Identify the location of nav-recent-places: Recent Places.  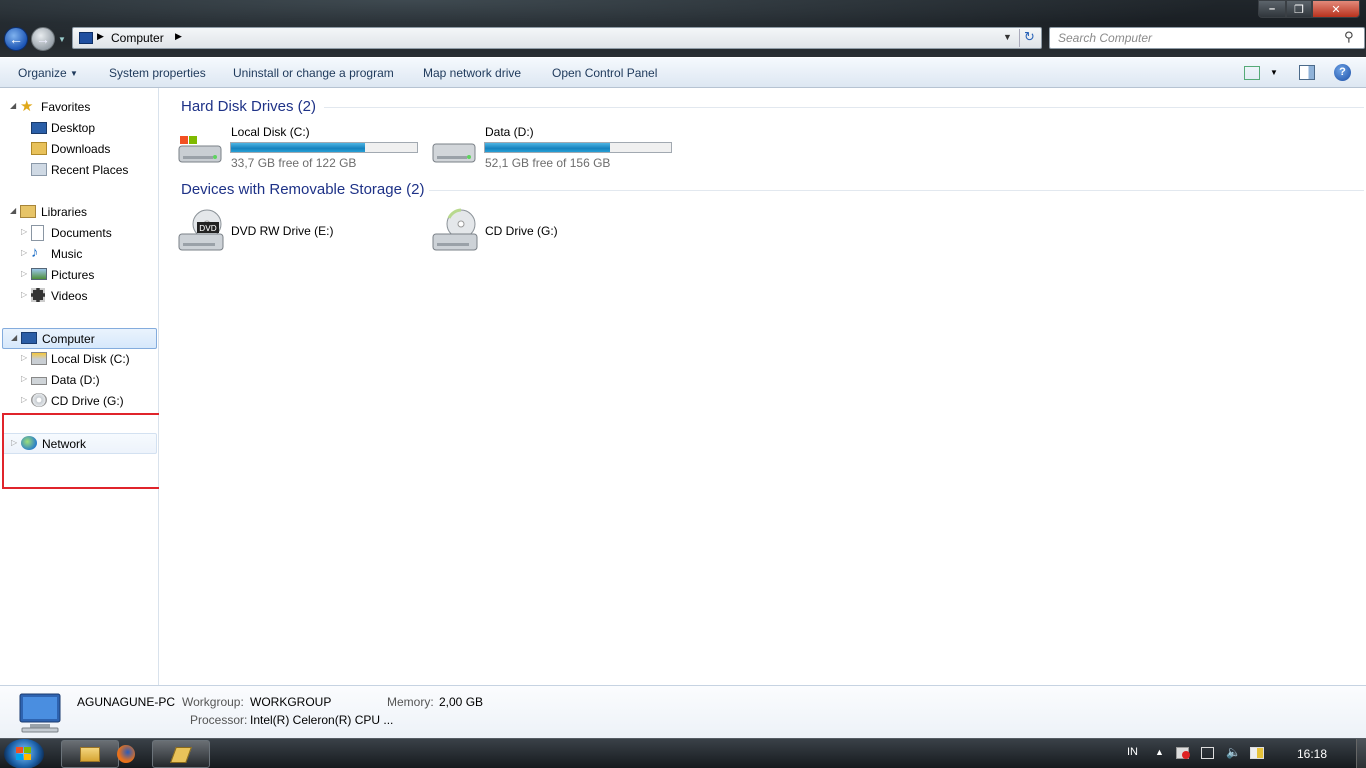
(79, 170).